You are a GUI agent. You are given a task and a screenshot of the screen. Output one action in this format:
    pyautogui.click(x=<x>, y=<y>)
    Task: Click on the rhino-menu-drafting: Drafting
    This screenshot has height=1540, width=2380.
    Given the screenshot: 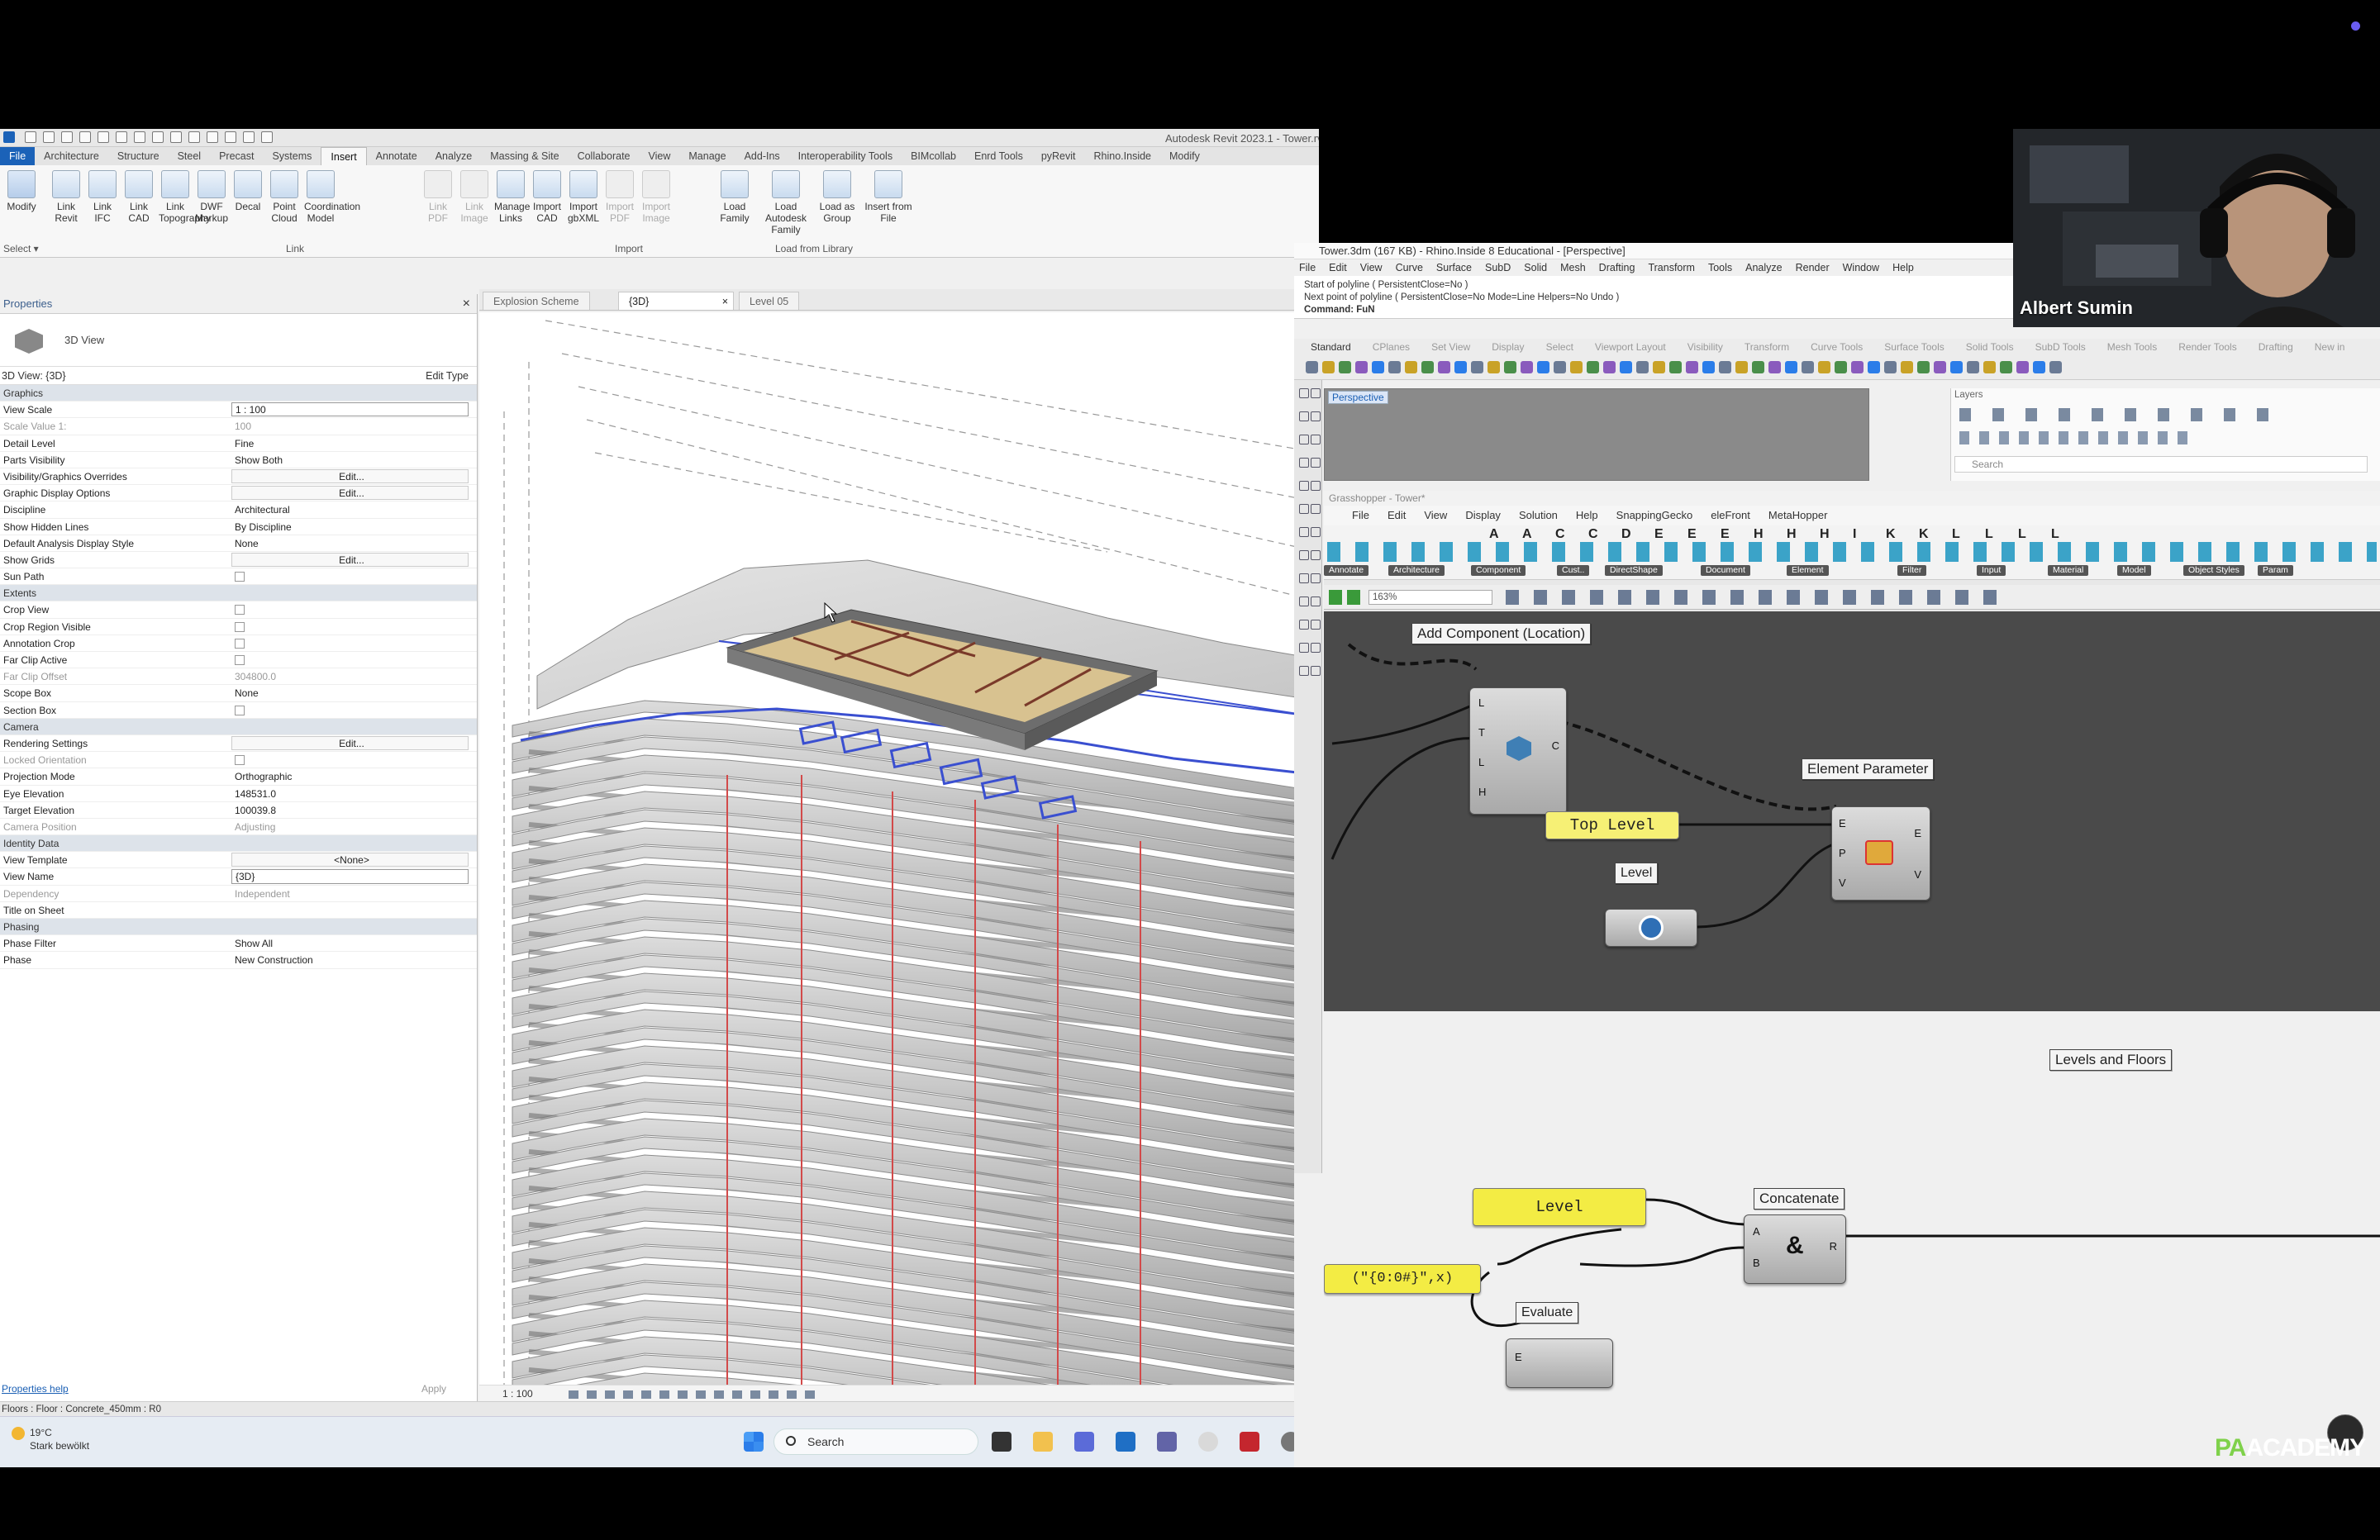 What is the action you would take?
    pyautogui.click(x=1617, y=267)
    